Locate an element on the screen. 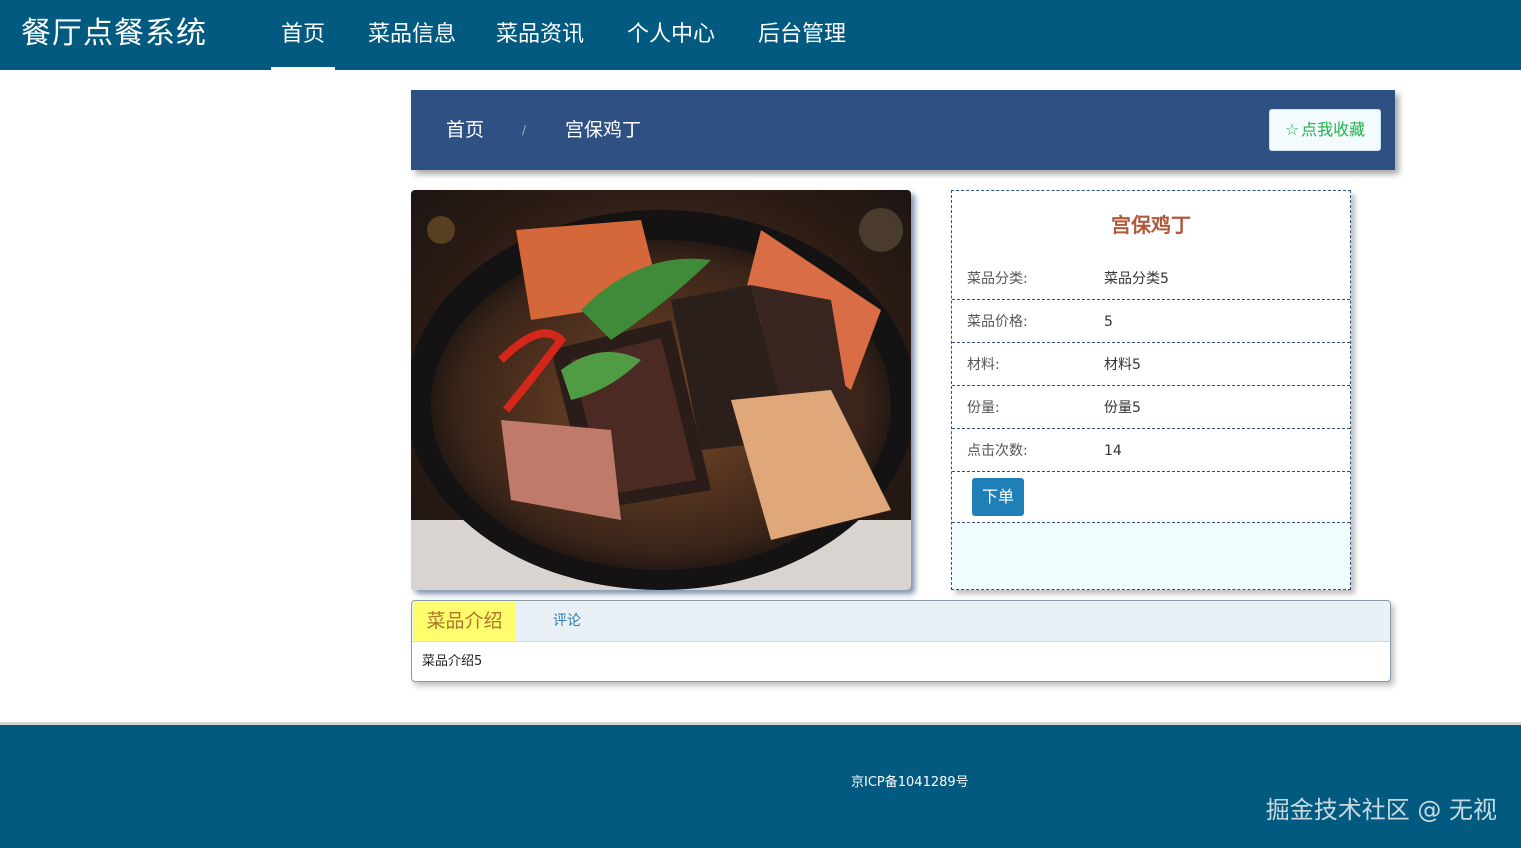 The width and height of the screenshot is (1521, 848). info-row-clicks: 点击次数: 14 is located at coordinates (1151, 450).